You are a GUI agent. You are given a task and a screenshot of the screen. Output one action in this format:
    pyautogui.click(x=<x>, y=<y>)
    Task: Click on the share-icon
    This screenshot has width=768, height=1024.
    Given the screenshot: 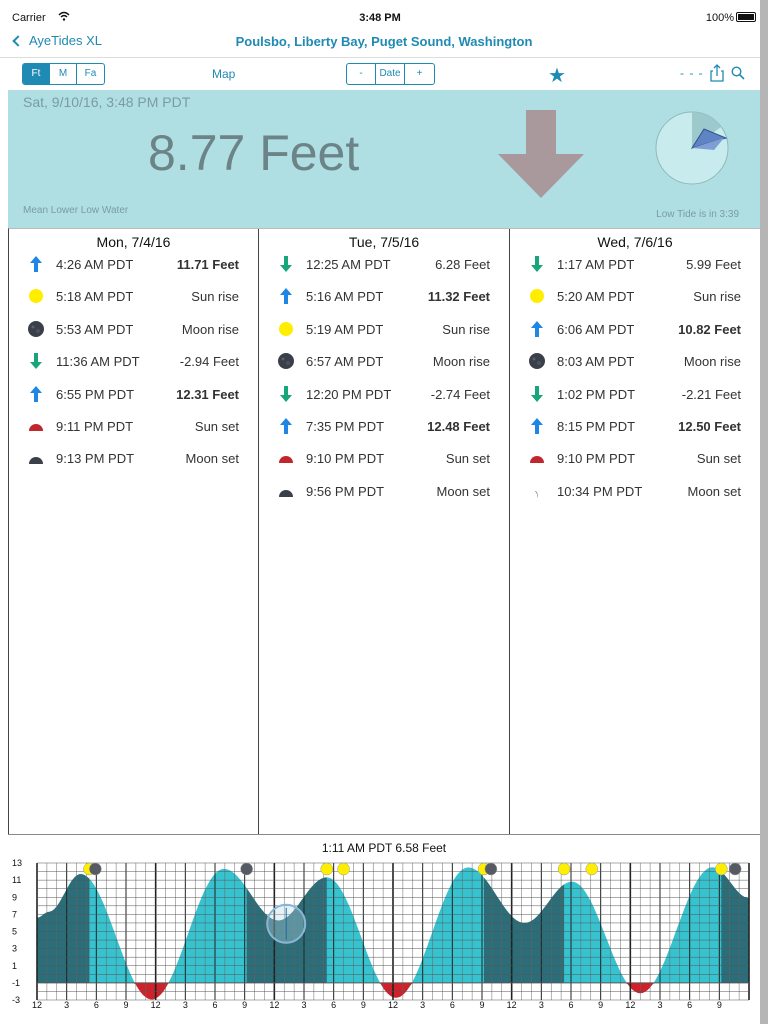 What is the action you would take?
    pyautogui.click(x=717, y=73)
    